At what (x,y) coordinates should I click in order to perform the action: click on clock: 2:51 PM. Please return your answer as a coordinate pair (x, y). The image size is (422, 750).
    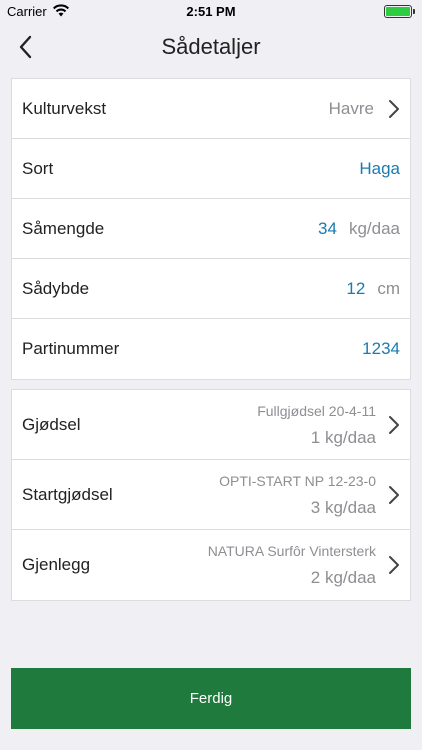
    Looking at the image, I should click on (211, 11).